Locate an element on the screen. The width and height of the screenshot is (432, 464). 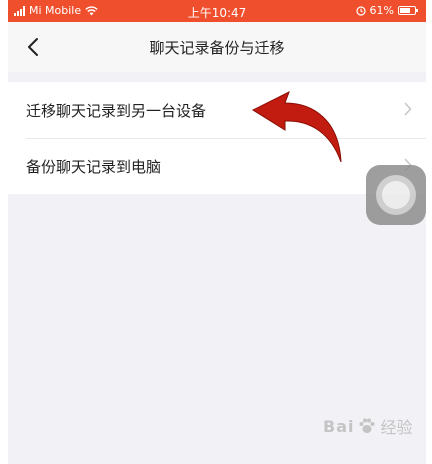
menu-item-label: 迁移聊天记录到另一台设备 is located at coordinates (116, 110).